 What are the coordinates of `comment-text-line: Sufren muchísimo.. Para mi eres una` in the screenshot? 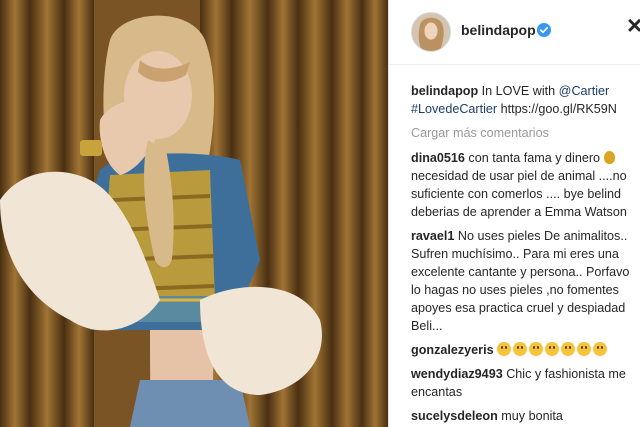 It's located at (515, 254).